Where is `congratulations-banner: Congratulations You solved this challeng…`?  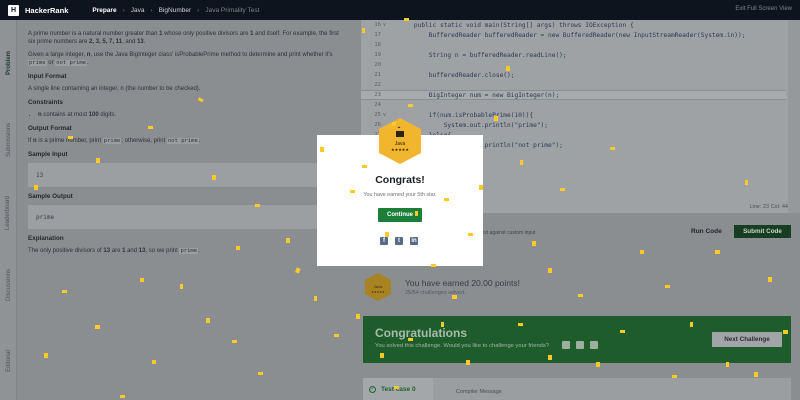
congratulations-banner: Congratulations You solved this challeng… is located at coordinates (577, 339).